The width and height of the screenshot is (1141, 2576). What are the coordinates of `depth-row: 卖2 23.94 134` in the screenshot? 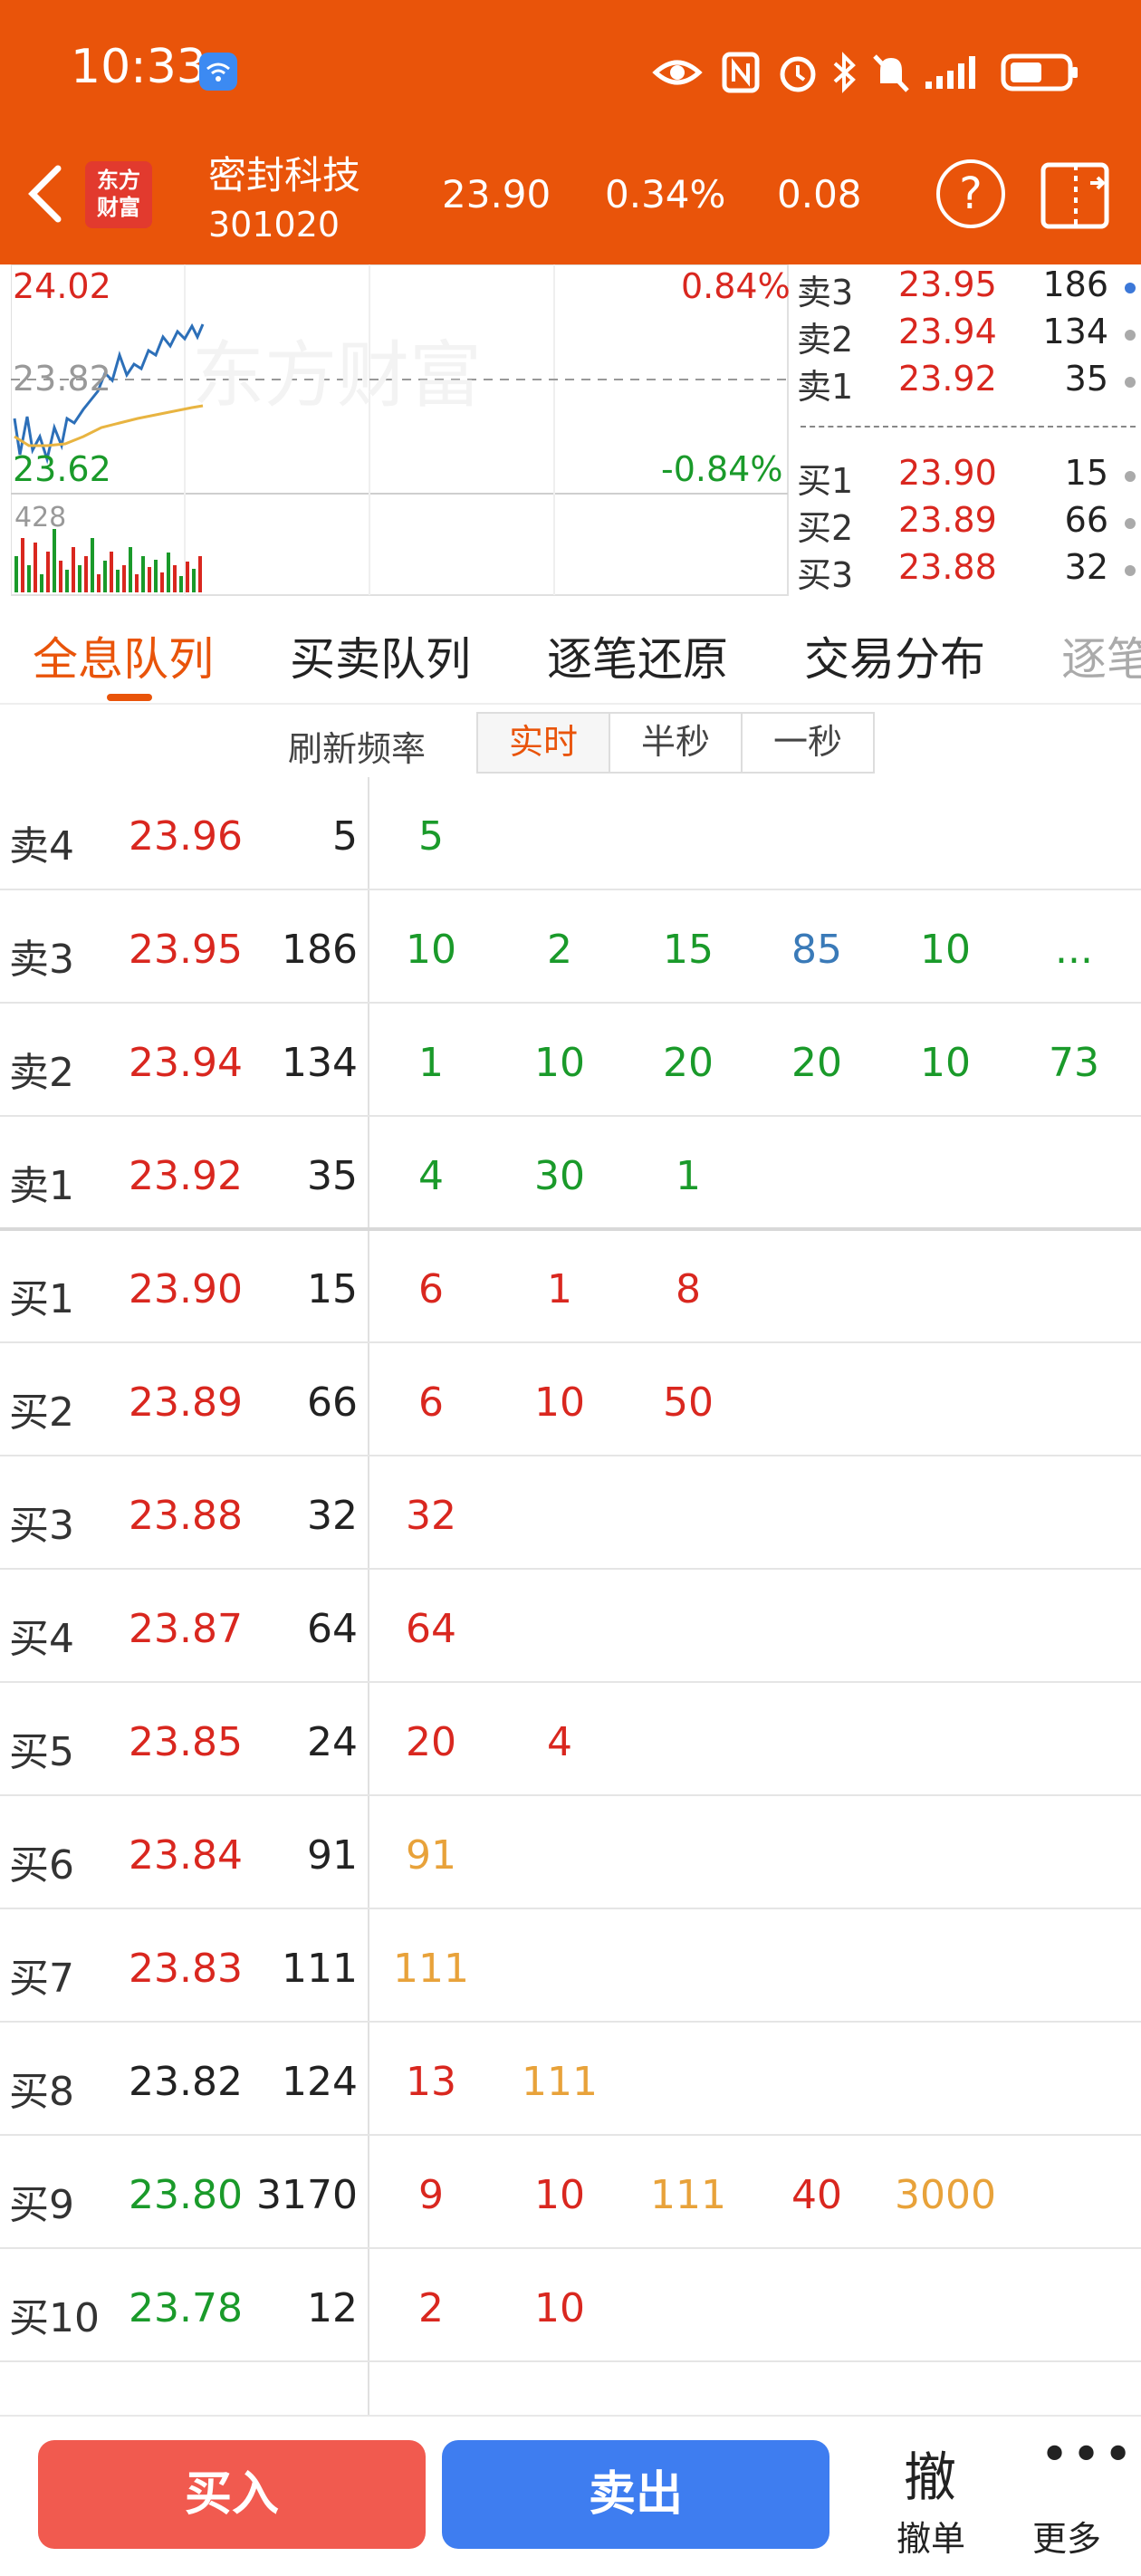 It's located at (969, 336).